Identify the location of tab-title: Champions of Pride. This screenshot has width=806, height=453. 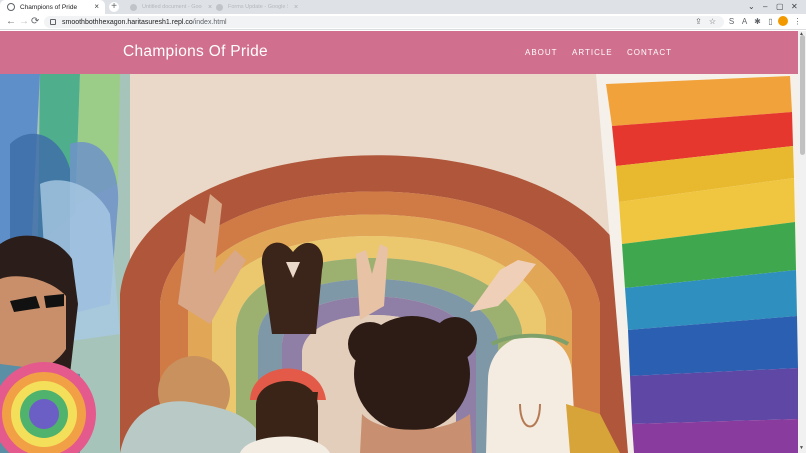
(49, 7).